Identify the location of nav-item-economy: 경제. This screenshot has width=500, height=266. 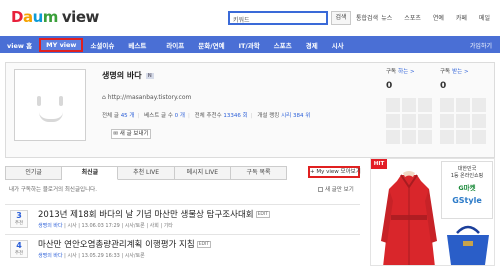
(312, 45).